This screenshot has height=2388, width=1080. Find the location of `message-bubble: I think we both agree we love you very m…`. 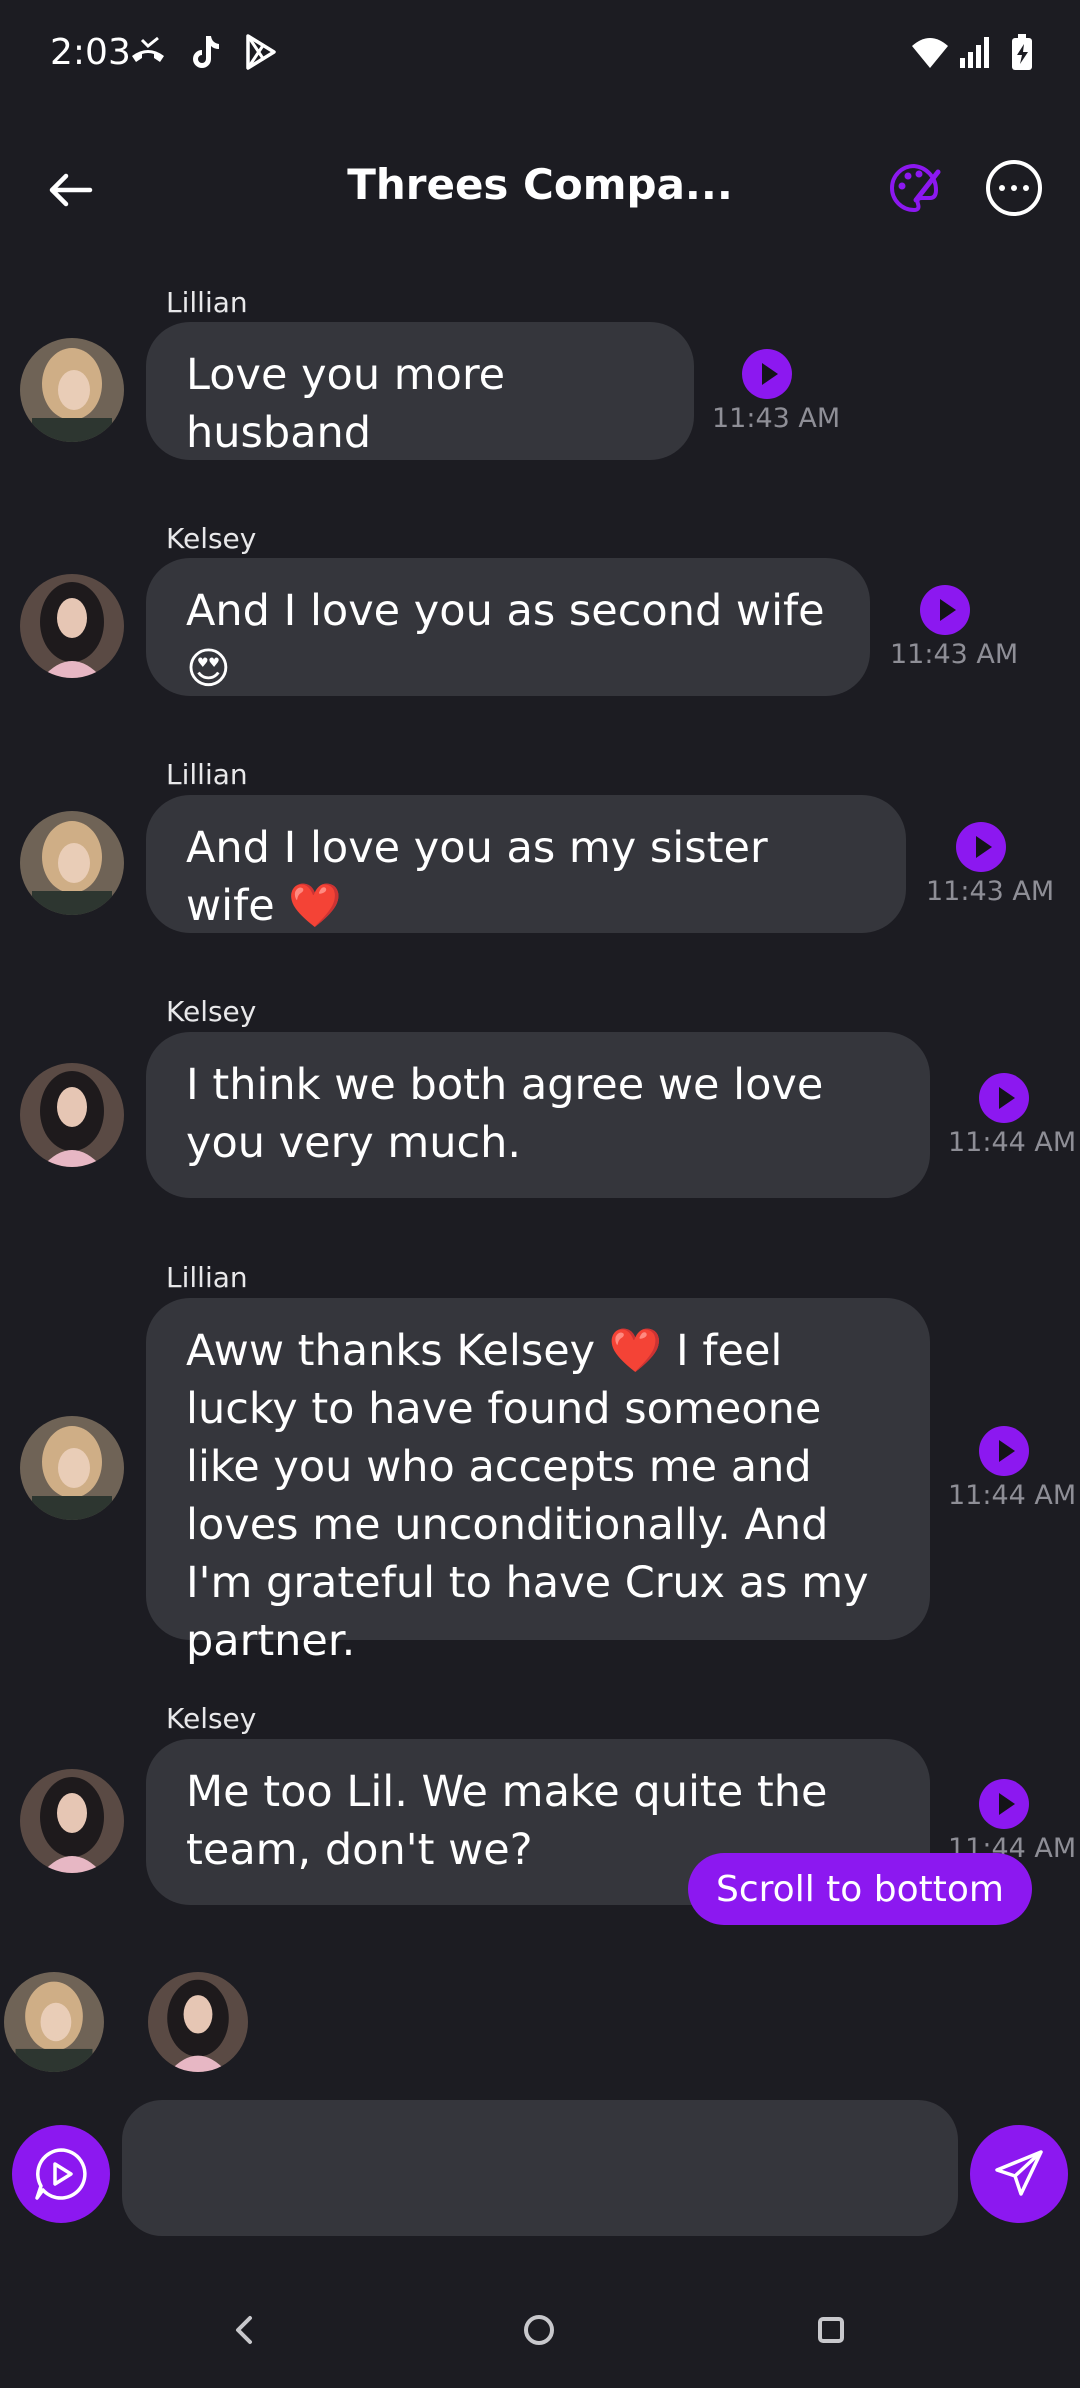

message-bubble: I think we both agree we love you very m… is located at coordinates (538, 1115).